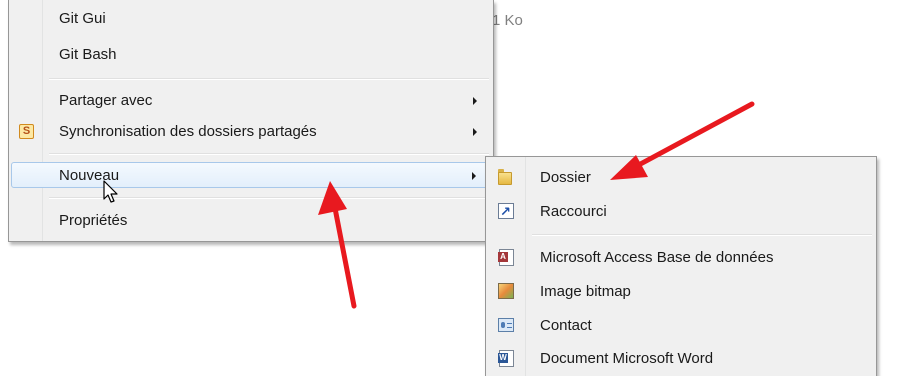 The width and height of the screenshot is (919, 376). I want to click on access-database-icon: A, so click(506, 257).